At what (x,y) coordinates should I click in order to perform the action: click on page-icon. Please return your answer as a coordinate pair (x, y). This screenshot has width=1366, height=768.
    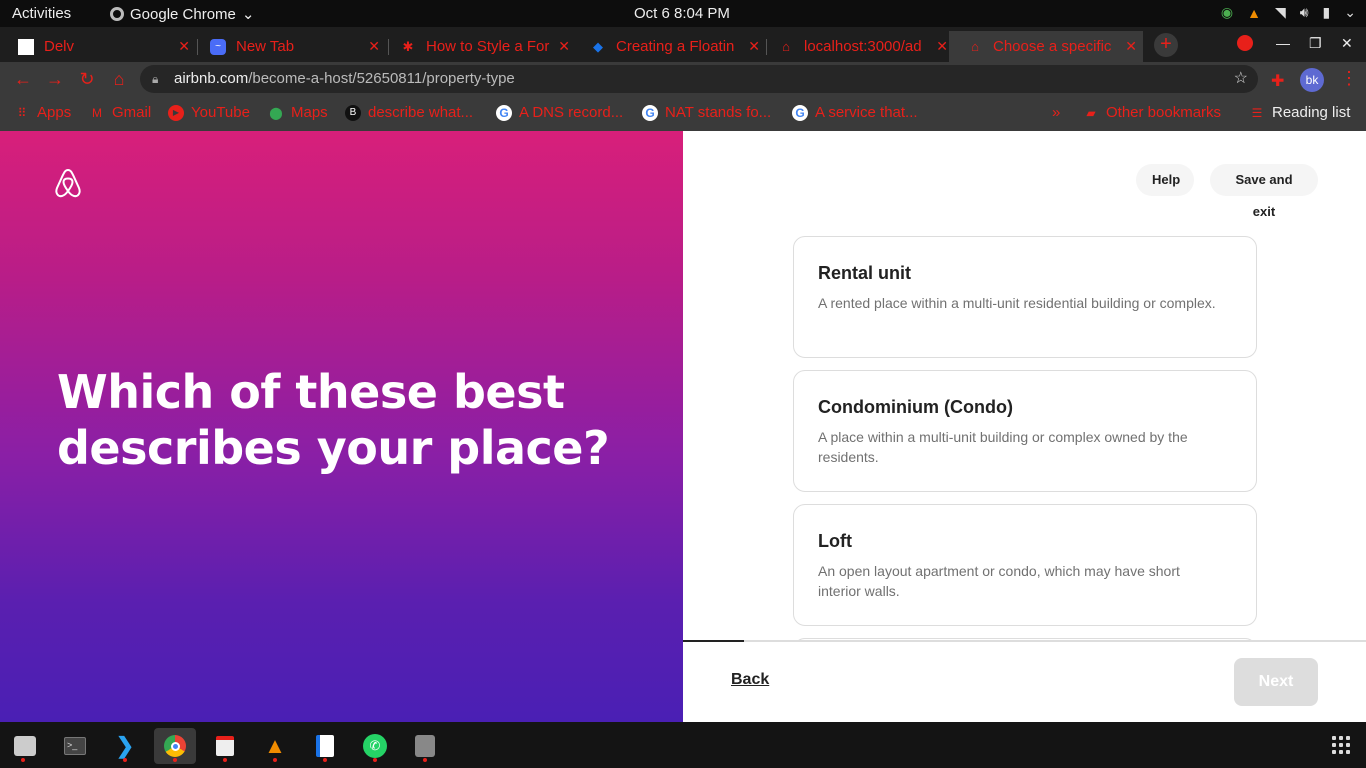
    Looking at the image, I should click on (26, 46).